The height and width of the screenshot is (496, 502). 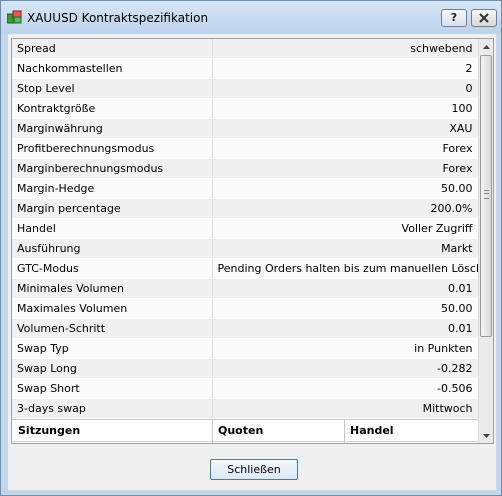 What do you see at coordinates (112, 348) in the screenshot?
I see `spec-label: Swap Typ` at bounding box center [112, 348].